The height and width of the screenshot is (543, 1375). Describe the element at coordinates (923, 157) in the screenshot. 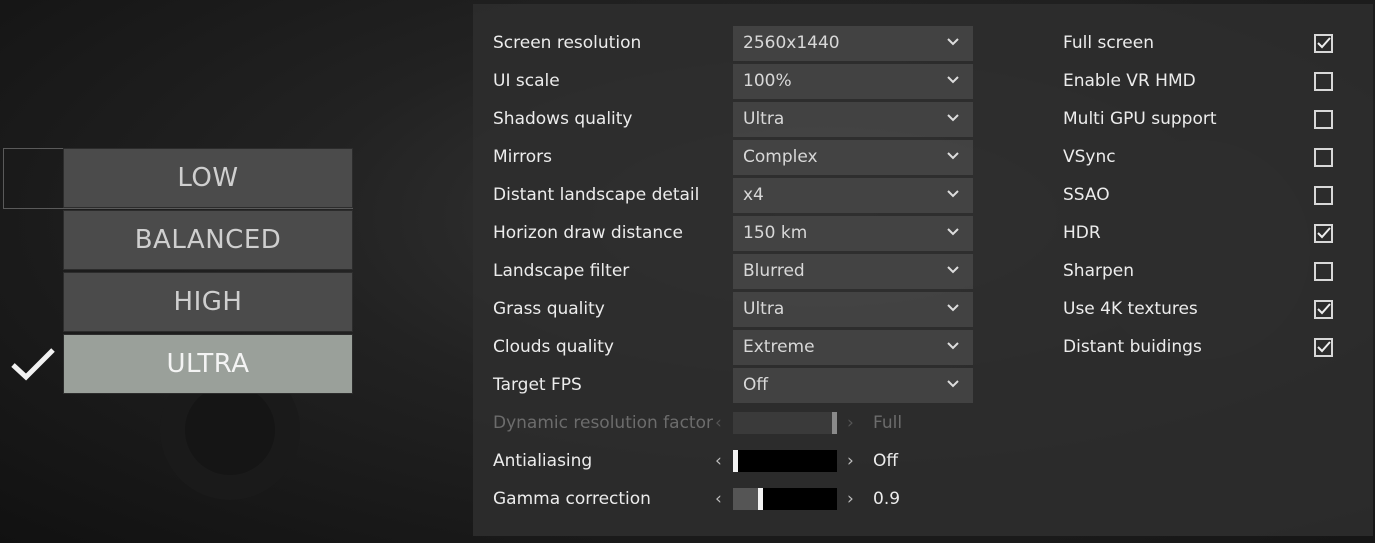

I see `toggle-row-vsync: VSync` at that location.